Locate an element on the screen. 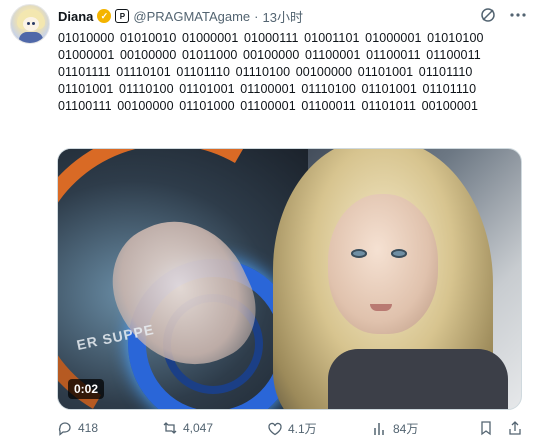 The image size is (538, 448). video-duration-badge: 0:02 is located at coordinates (86, 389).